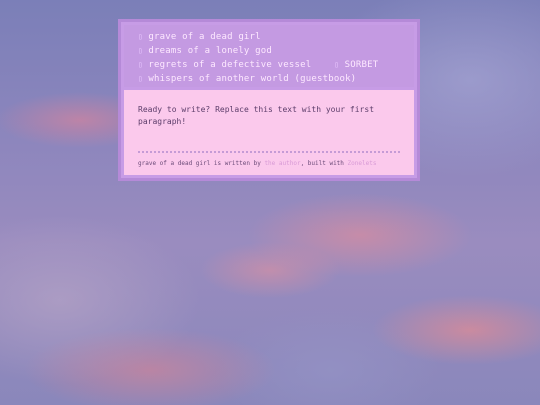 This screenshot has height=405, width=540. Describe the element at coordinates (362, 65) in the screenshot. I see `nav-link-sorbet: SORBET` at that location.